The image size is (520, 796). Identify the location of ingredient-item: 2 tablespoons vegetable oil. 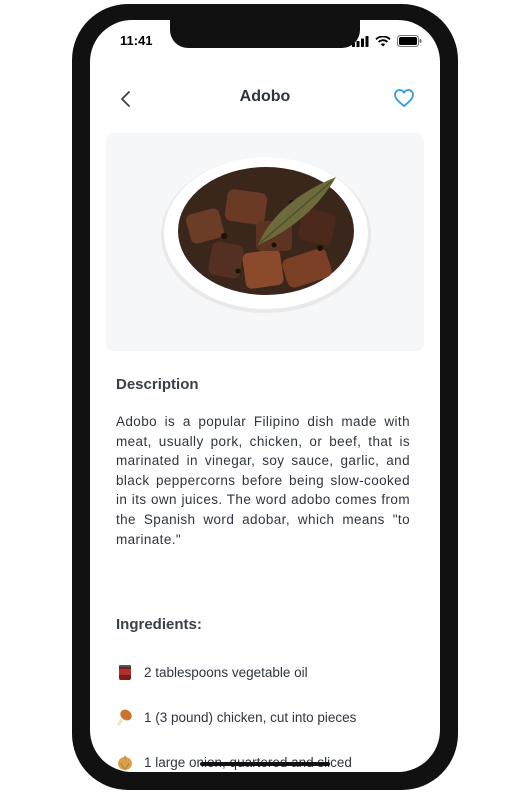
(212, 672).